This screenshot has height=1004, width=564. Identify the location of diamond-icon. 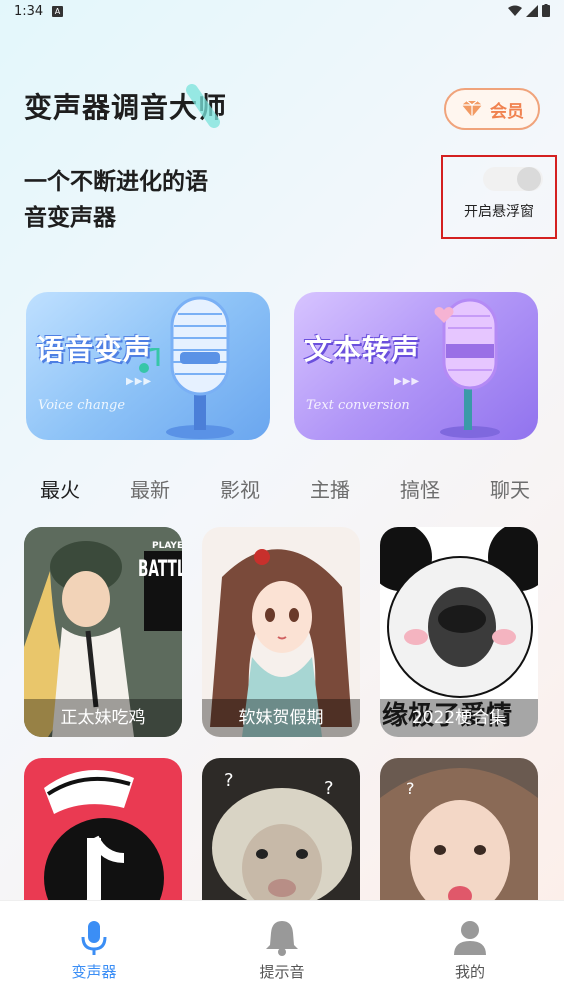
(472, 108).